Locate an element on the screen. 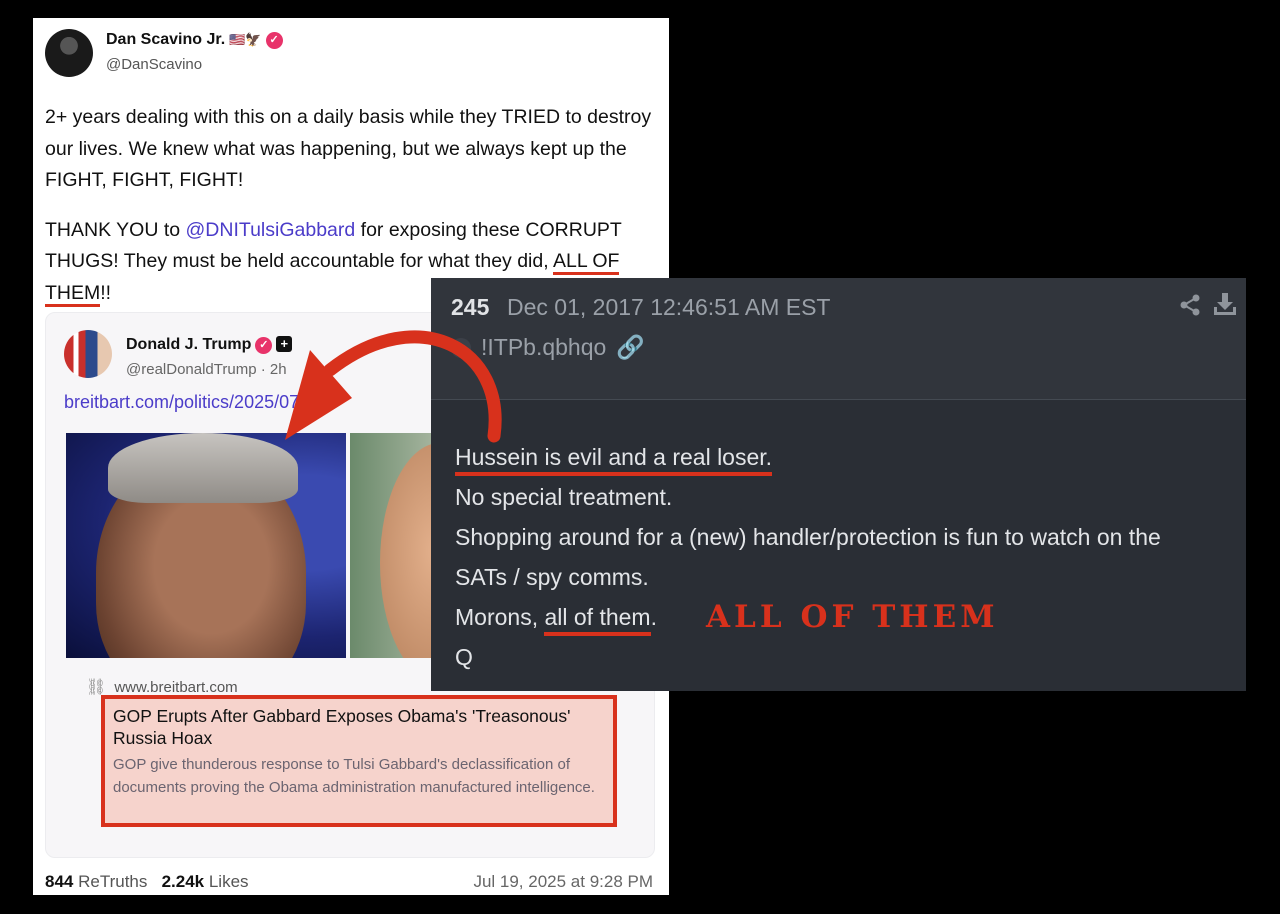  download-icon is located at coordinates (1225, 307).